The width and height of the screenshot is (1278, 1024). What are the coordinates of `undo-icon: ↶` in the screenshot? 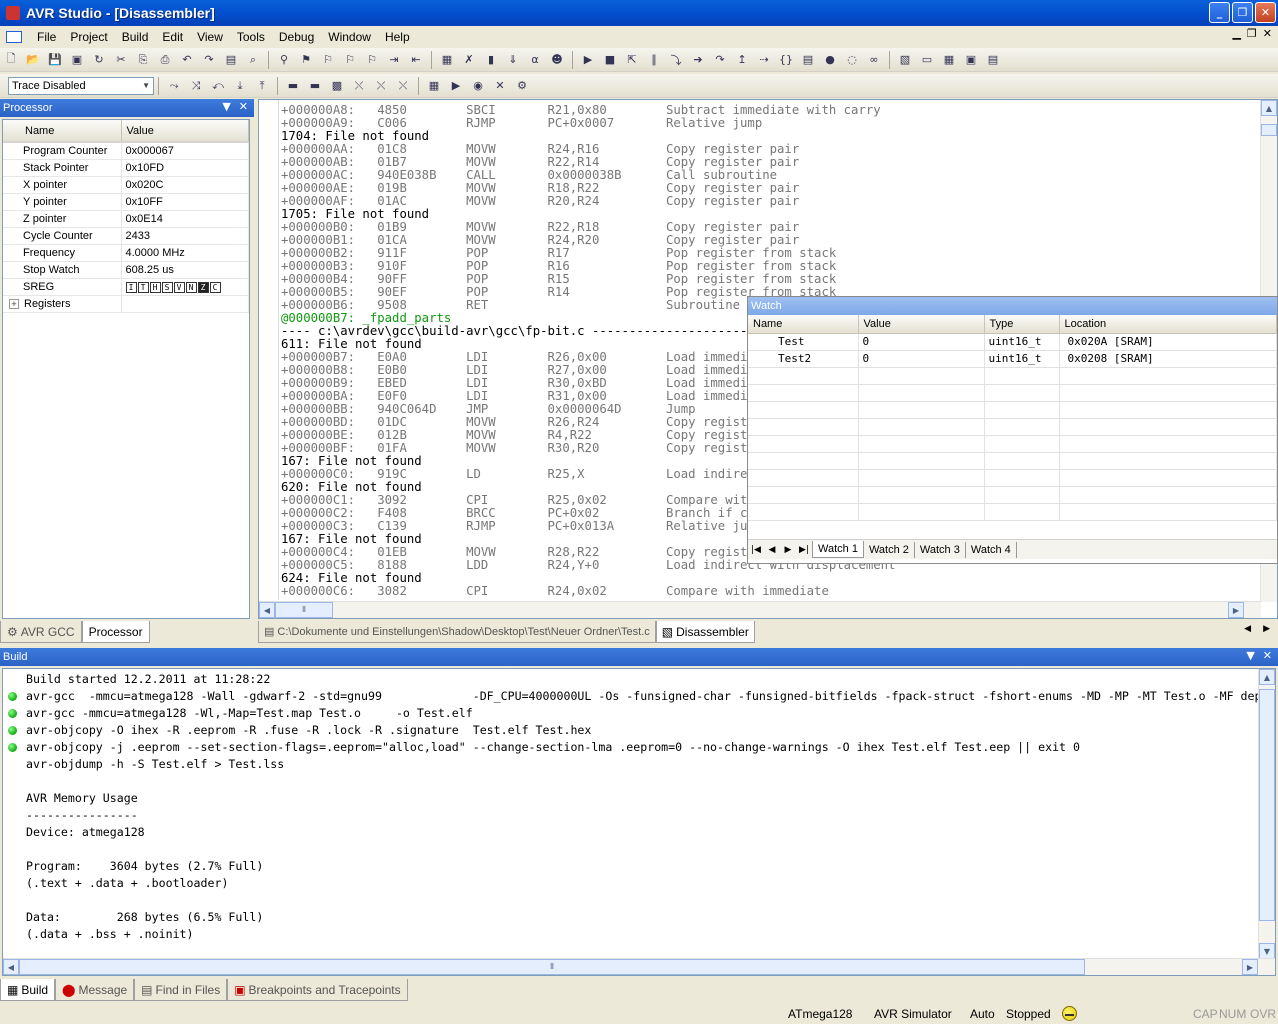 It's located at (187, 60).